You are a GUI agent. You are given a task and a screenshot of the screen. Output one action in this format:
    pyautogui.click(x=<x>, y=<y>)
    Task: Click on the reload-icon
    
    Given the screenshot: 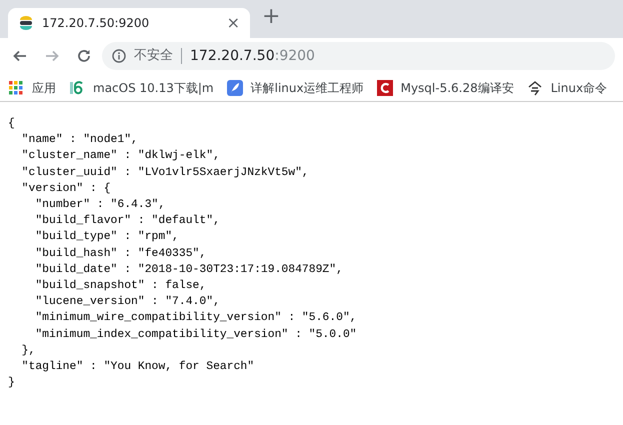 What is the action you would take?
    pyautogui.click(x=84, y=56)
    